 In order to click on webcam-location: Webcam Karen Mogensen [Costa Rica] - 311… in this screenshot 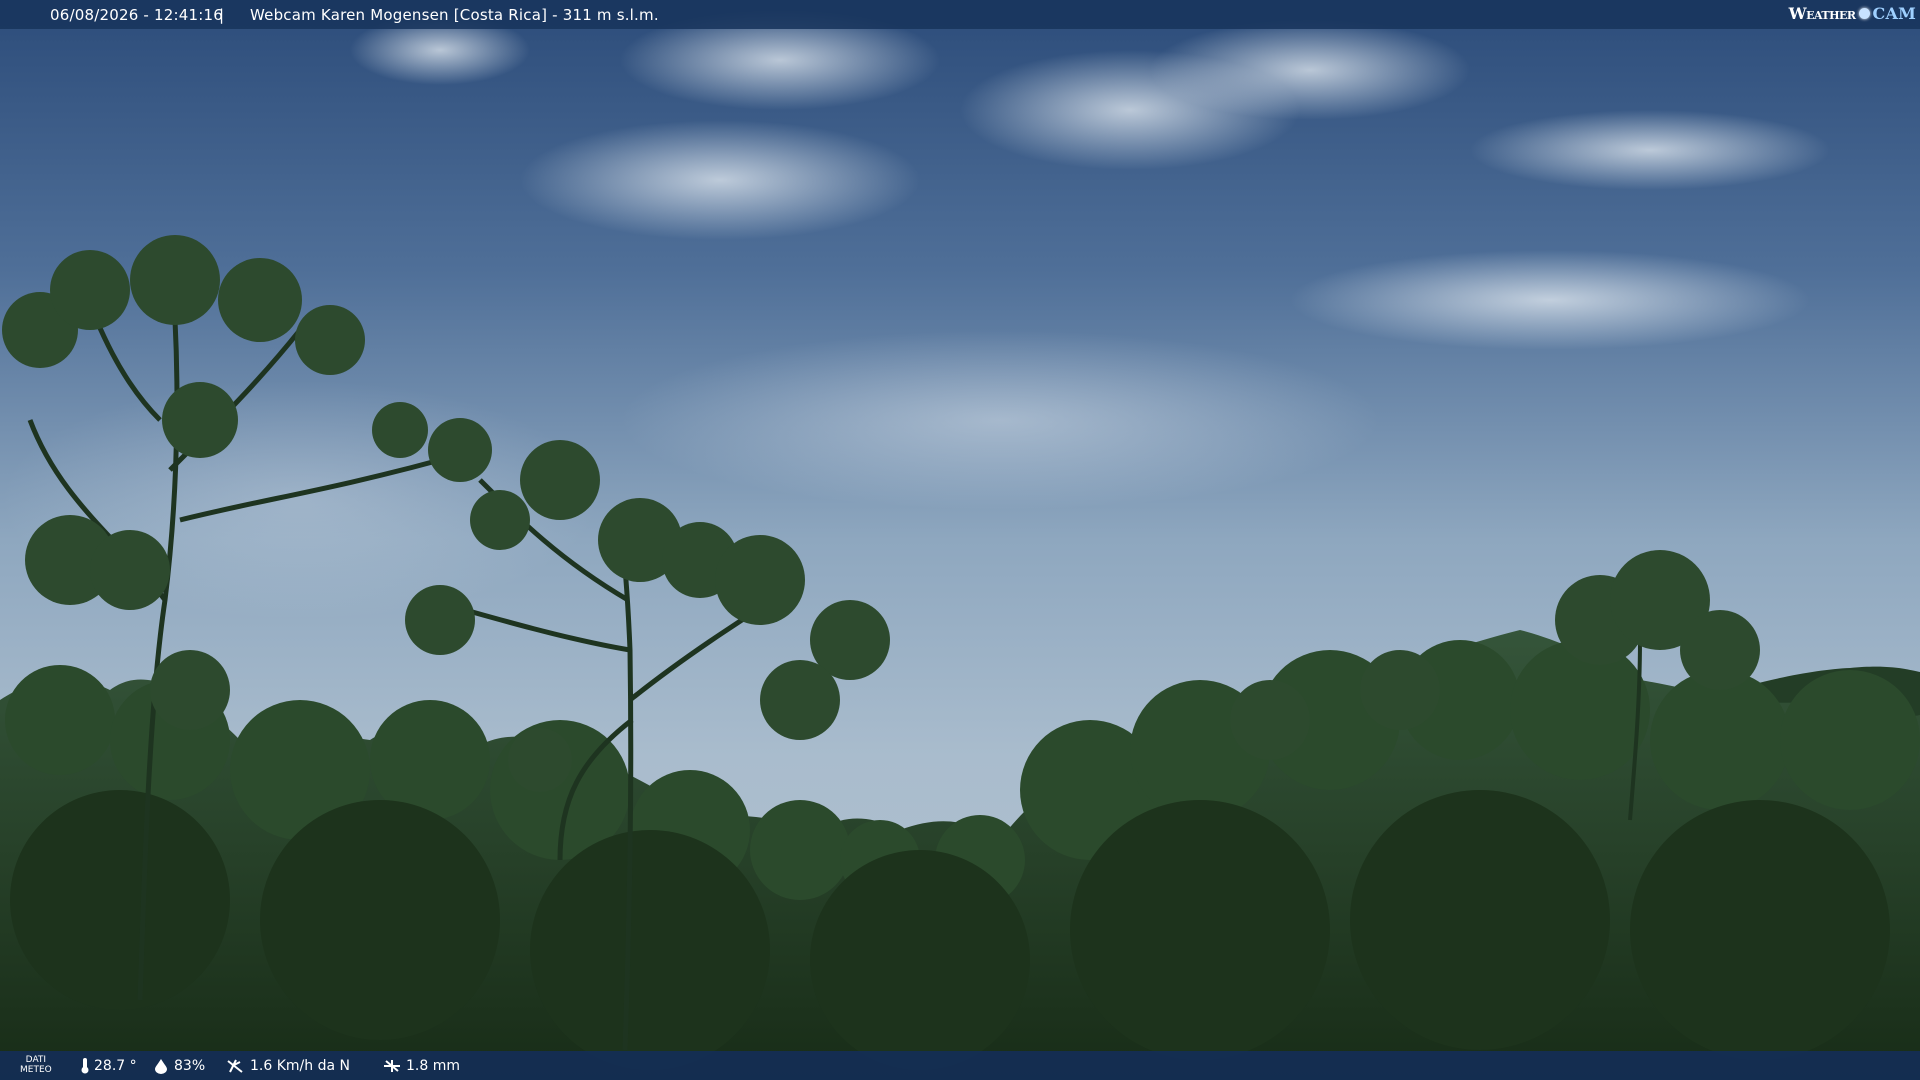, I will do `click(454, 15)`.